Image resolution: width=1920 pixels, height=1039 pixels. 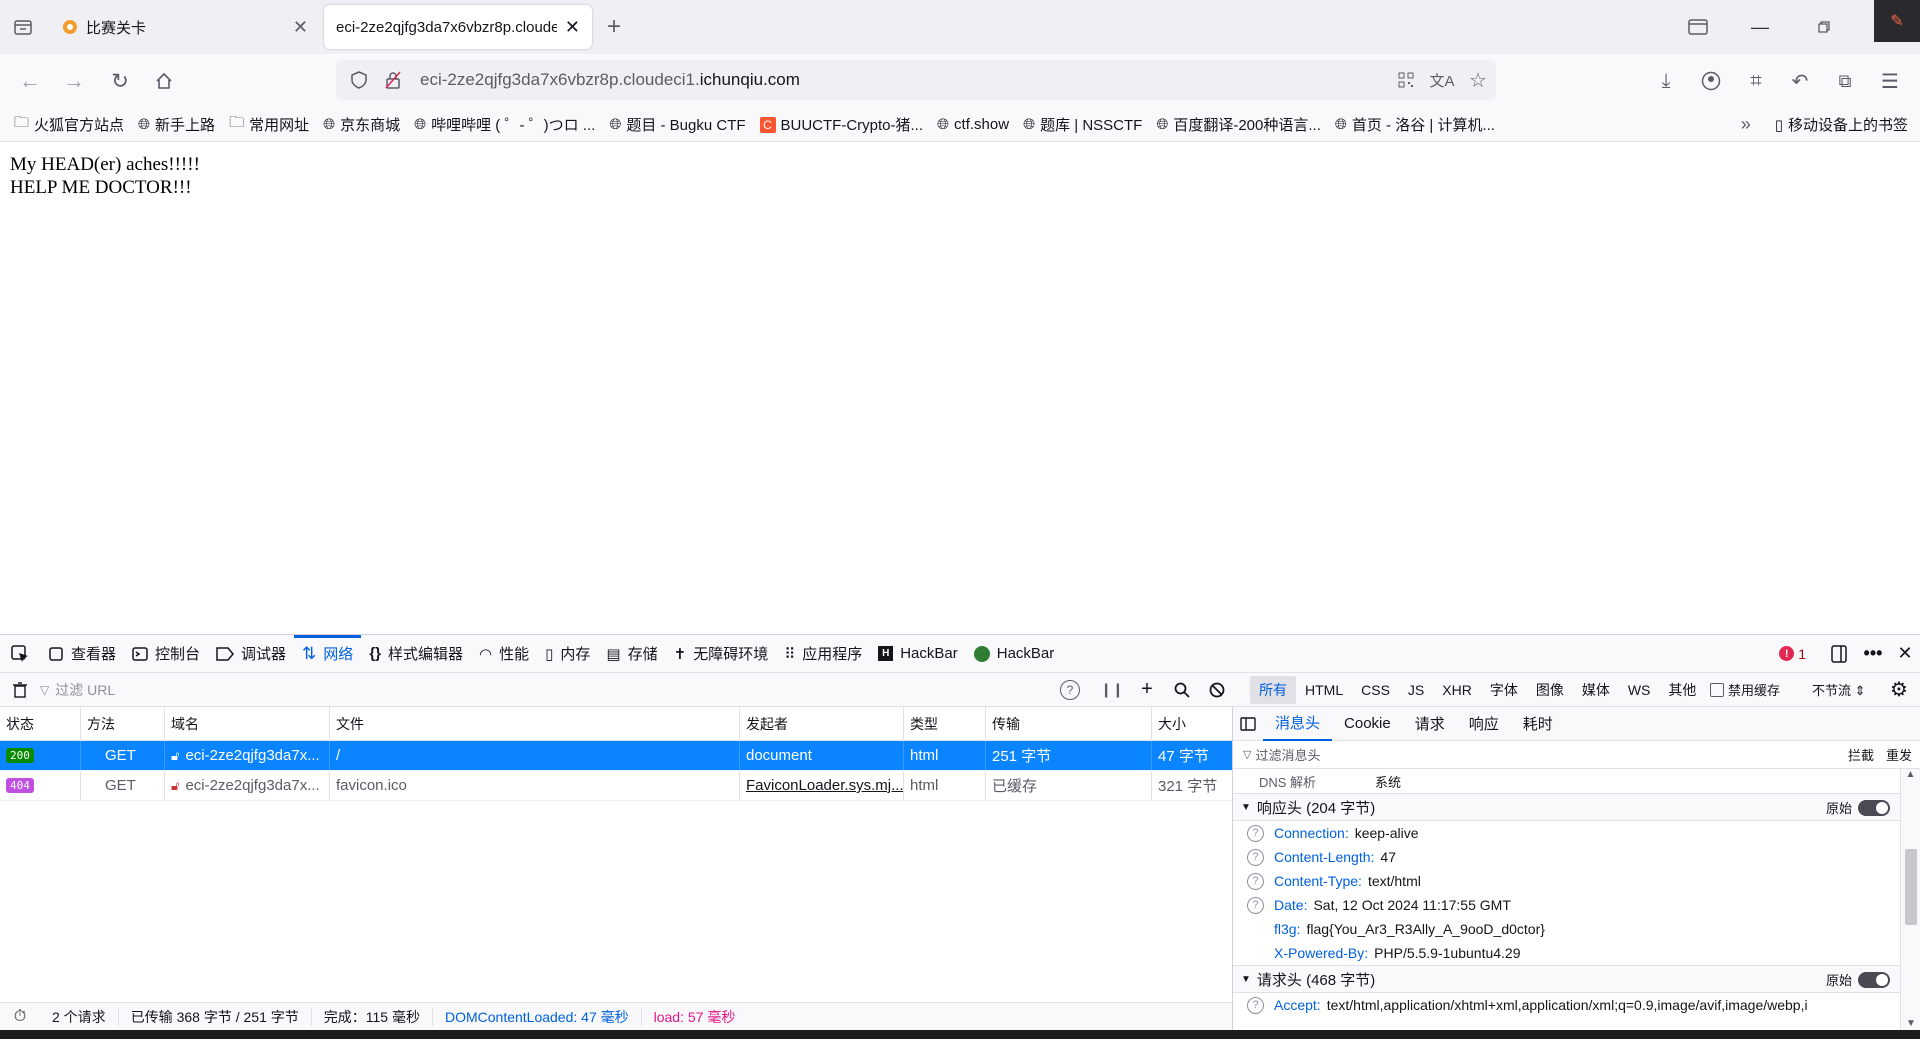 I want to click on col-method: 方法, so click(x=123, y=723).